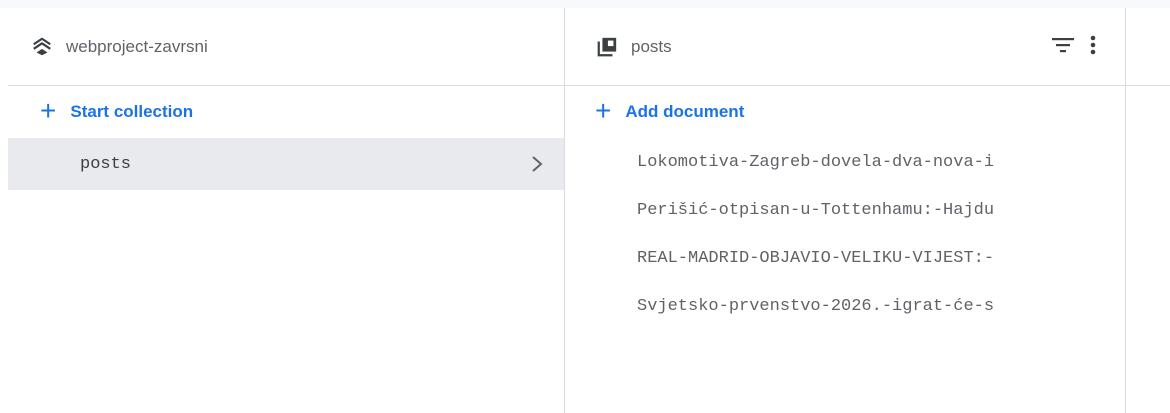 This screenshot has width=1170, height=413. Describe the element at coordinates (685, 111) in the screenshot. I see `add-document-label: Add document` at that location.